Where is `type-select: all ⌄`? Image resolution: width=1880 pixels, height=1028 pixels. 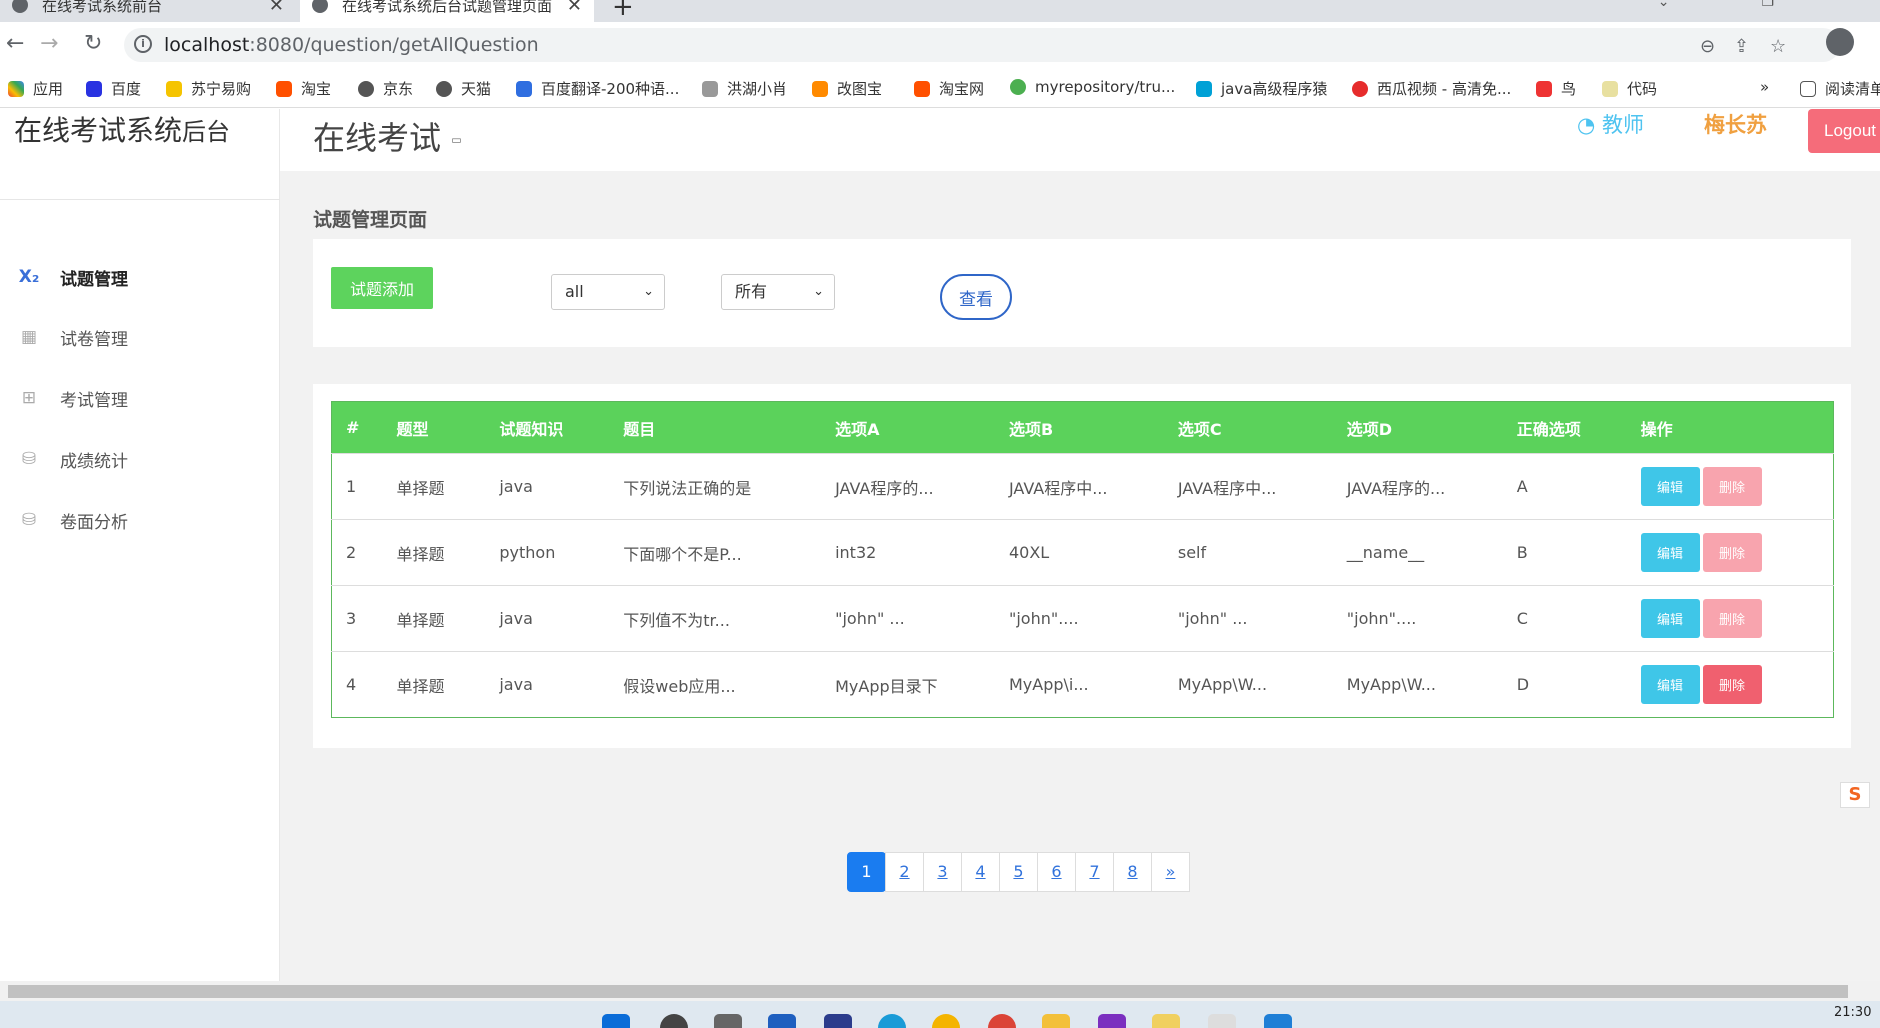
type-select: all ⌄ is located at coordinates (608, 292).